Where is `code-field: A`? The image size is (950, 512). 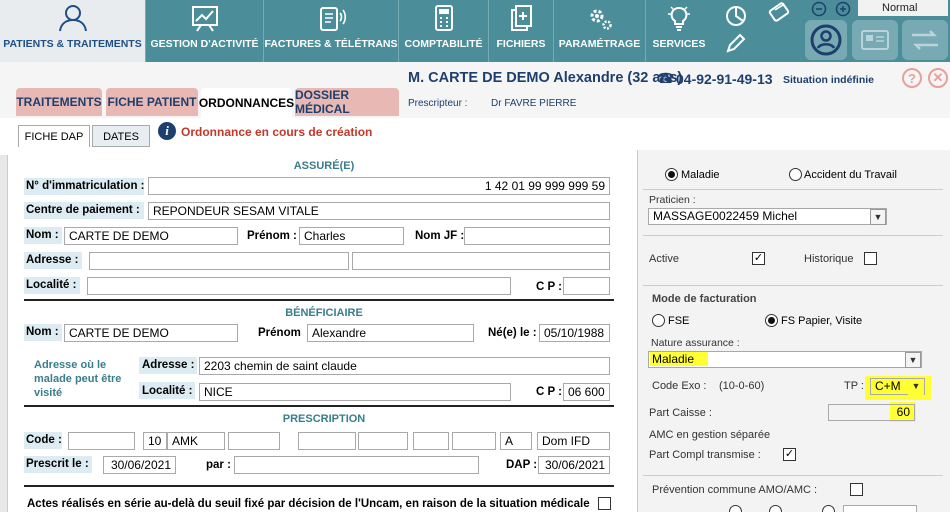
code-field: A is located at coordinates (516, 441).